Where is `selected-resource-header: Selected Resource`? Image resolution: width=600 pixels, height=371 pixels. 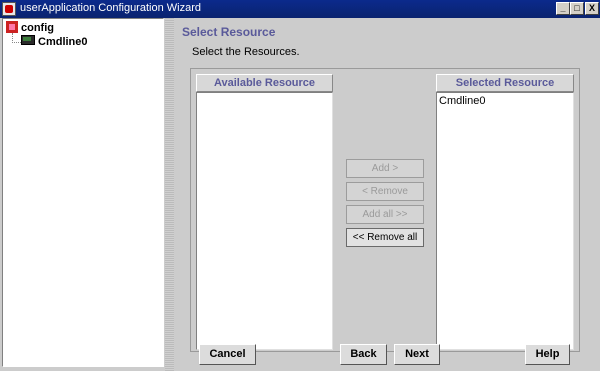
selected-resource-header: Selected Resource is located at coordinates (505, 83).